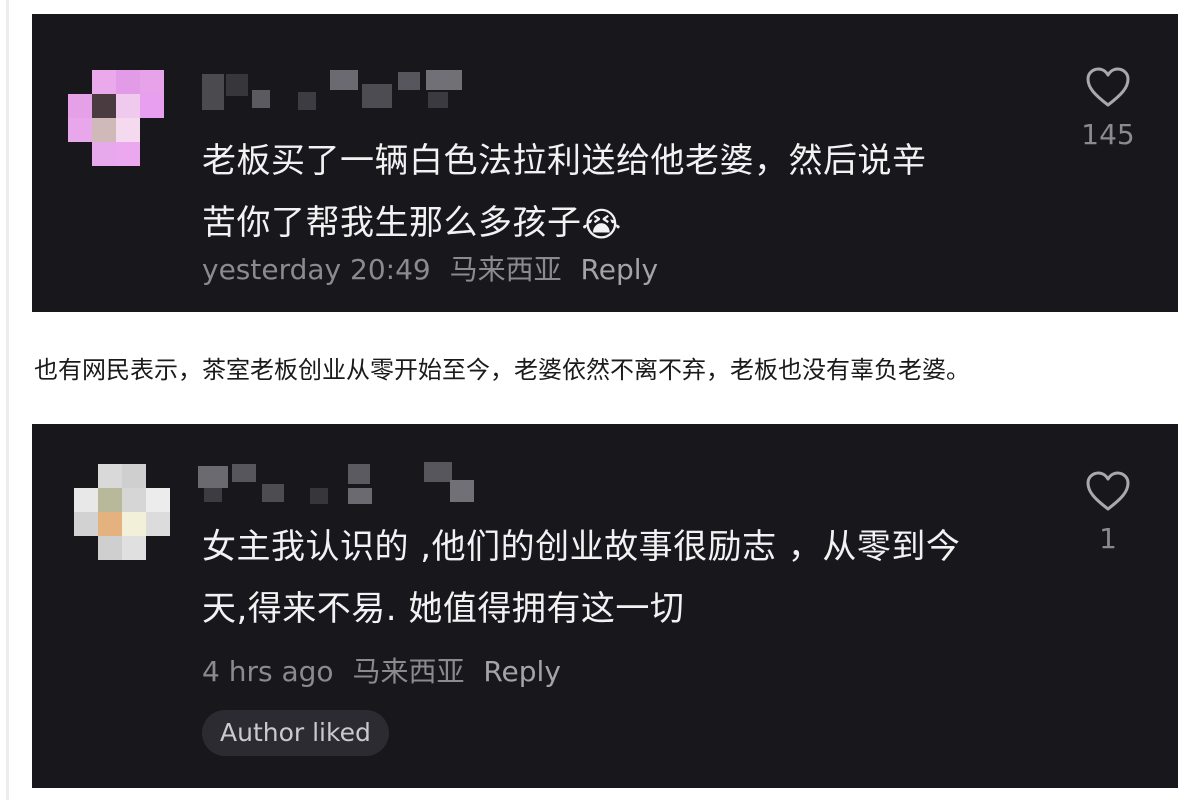 The height and width of the screenshot is (800, 1200). I want to click on comment-meta: yesterday 20:49 马来西亚 Reply, so click(435, 268).